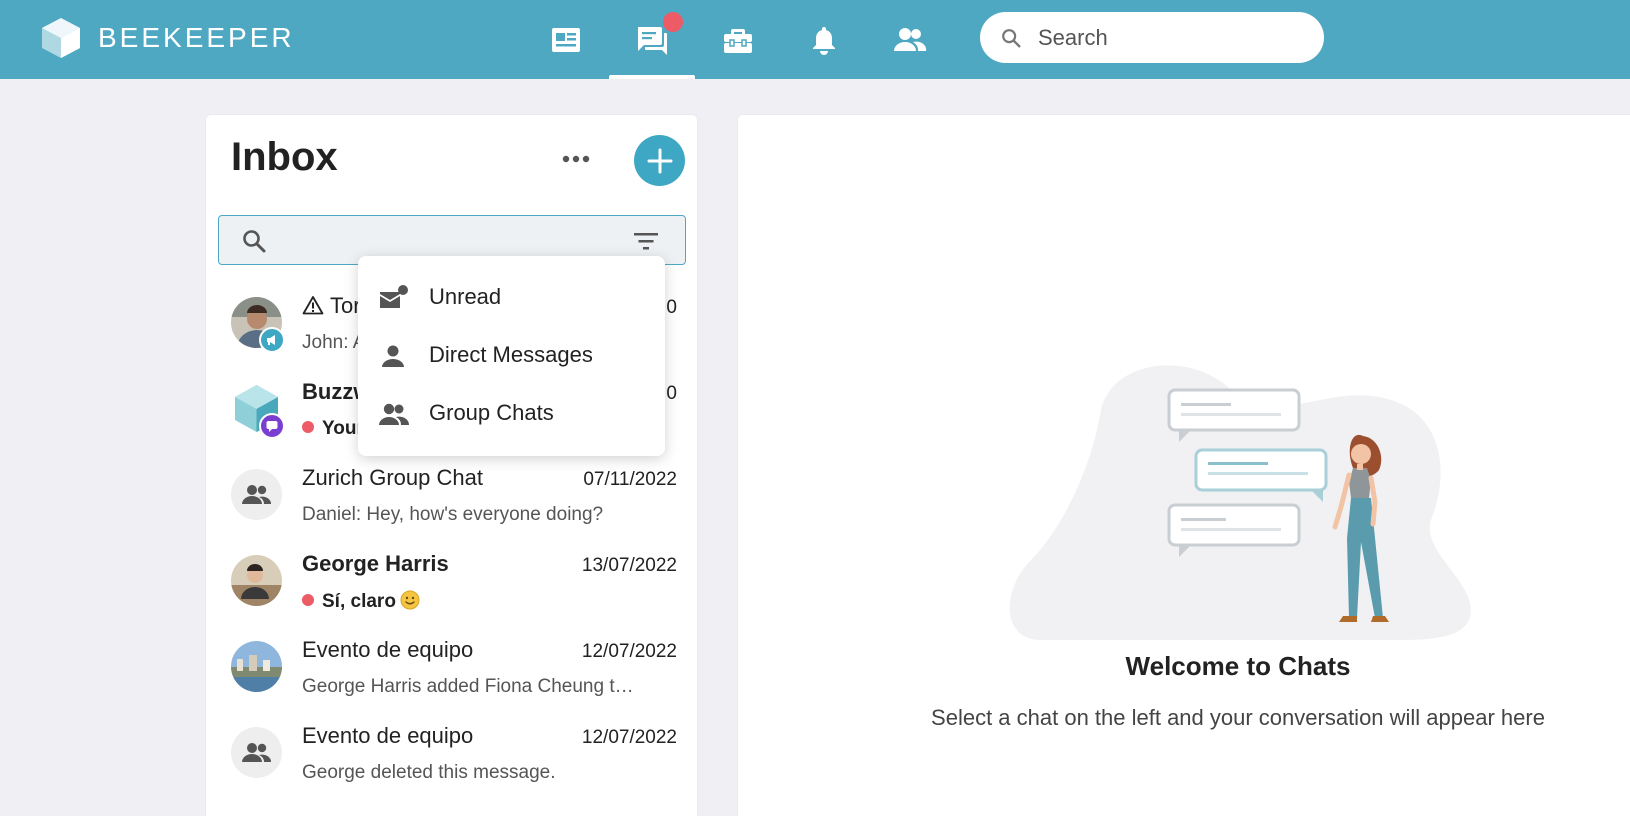 The height and width of the screenshot is (816, 1630). I want to click on megaphone-icon, so click(271, 340).